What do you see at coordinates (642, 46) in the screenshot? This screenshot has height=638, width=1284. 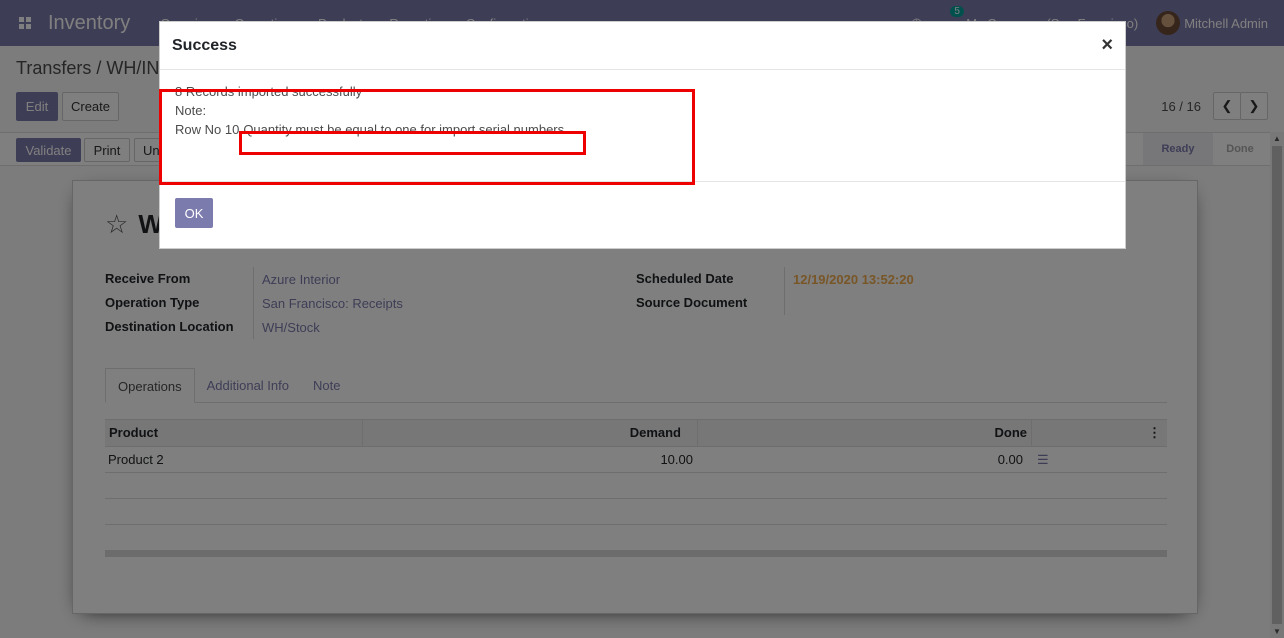 I see `modal-header: Success ×` at bounding box center [642, 46].